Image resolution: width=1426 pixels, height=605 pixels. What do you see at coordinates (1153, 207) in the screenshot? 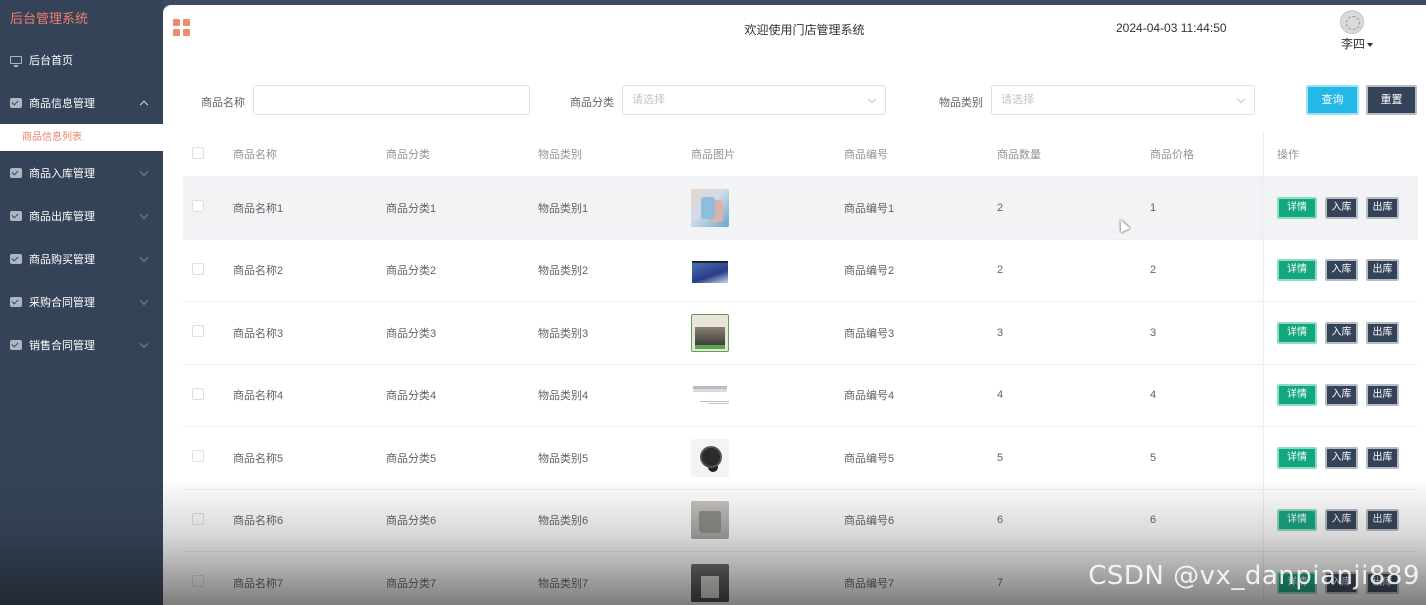
I see `cell-price: 1` at bounding box center [1153, 207].